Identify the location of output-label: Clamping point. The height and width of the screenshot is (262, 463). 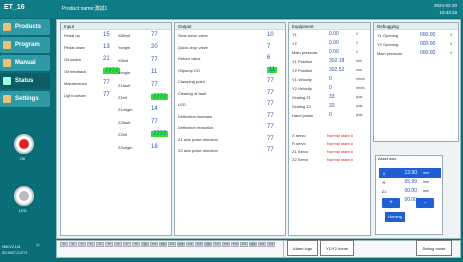
(191, 81).